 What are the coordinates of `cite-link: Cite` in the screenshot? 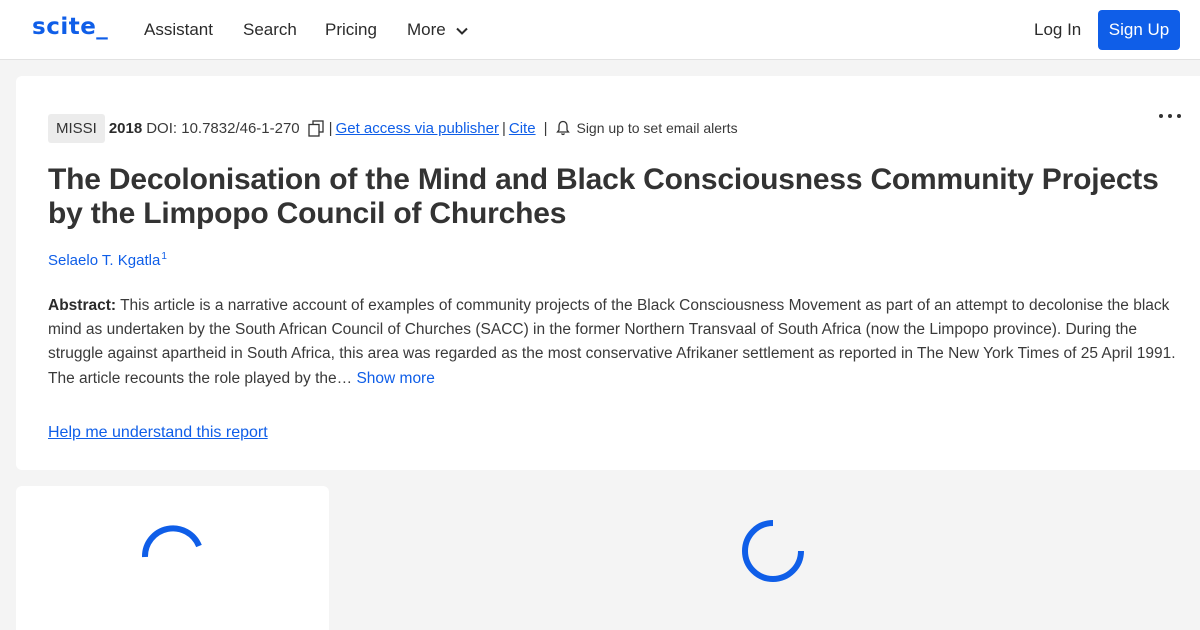 It's located at (522, 128).